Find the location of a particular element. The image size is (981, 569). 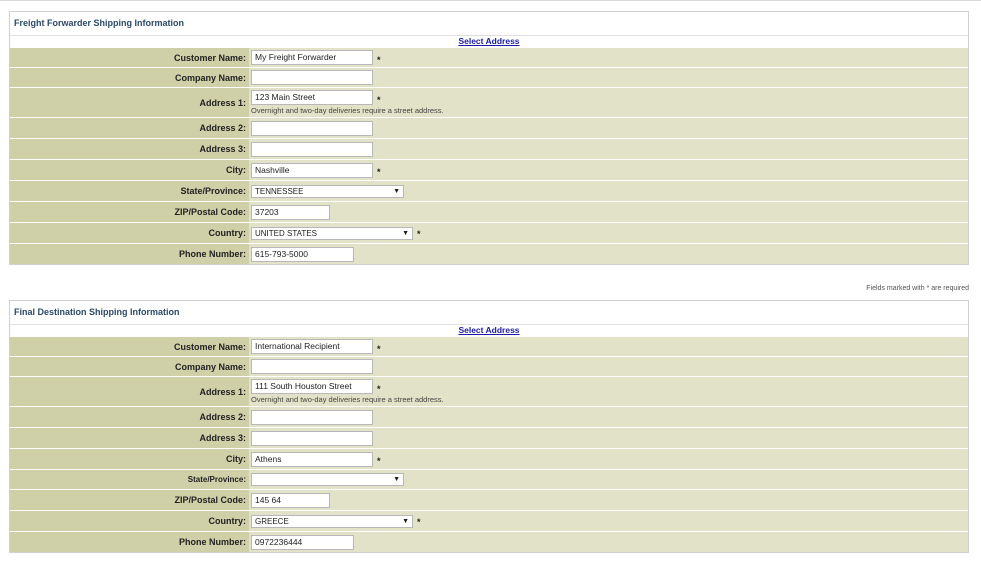

forwarder-state-row: State/Province: TENNESSEE ▼ is located at coordinates (489, 190).